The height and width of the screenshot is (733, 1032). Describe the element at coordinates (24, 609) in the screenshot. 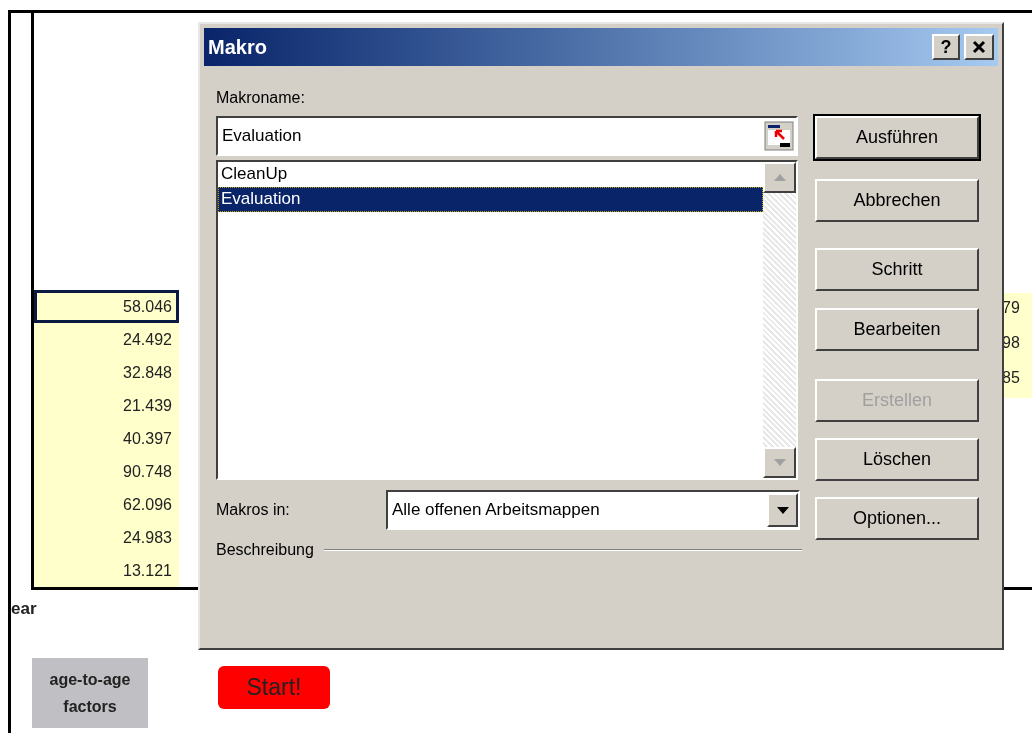

I see `row-label: ear` at that location.